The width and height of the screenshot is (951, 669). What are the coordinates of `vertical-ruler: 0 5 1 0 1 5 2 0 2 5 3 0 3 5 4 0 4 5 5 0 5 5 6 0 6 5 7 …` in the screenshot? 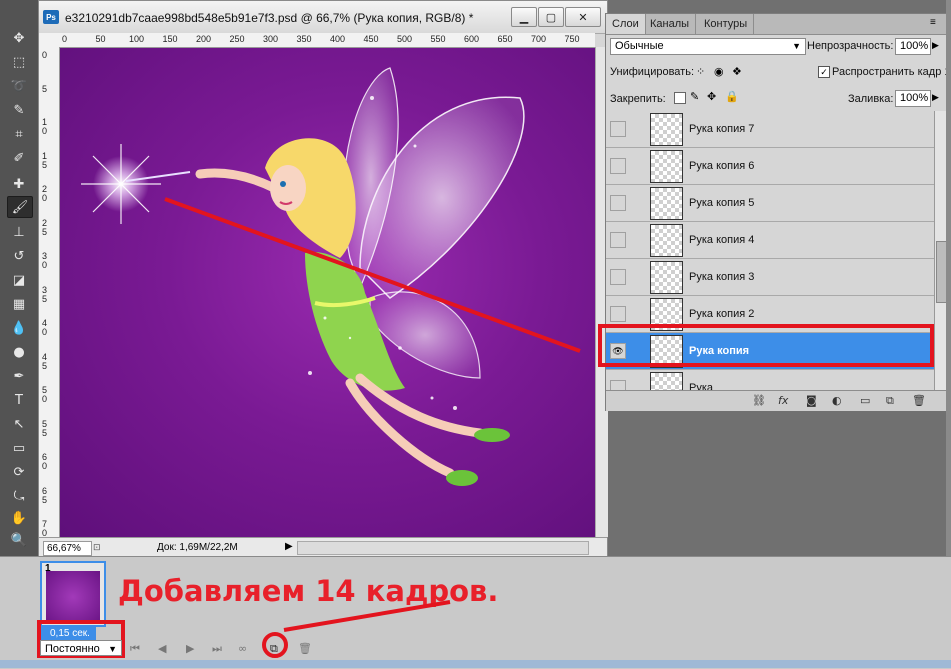 It's located at (49, 292).